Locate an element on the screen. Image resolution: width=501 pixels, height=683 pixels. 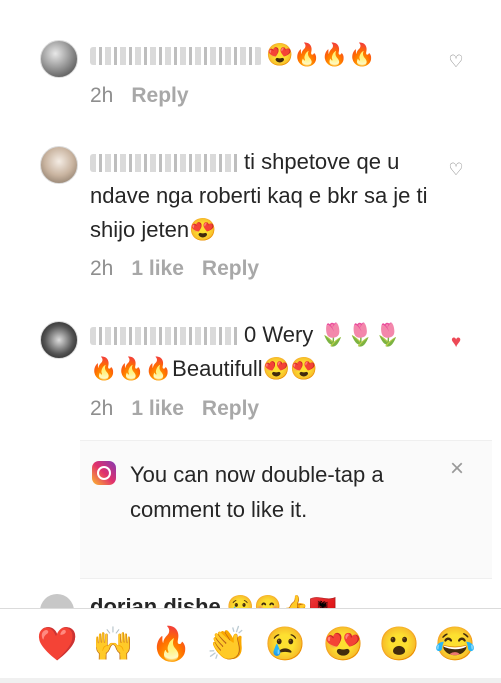
comment-input-edge is located at coordinates (250, 680).